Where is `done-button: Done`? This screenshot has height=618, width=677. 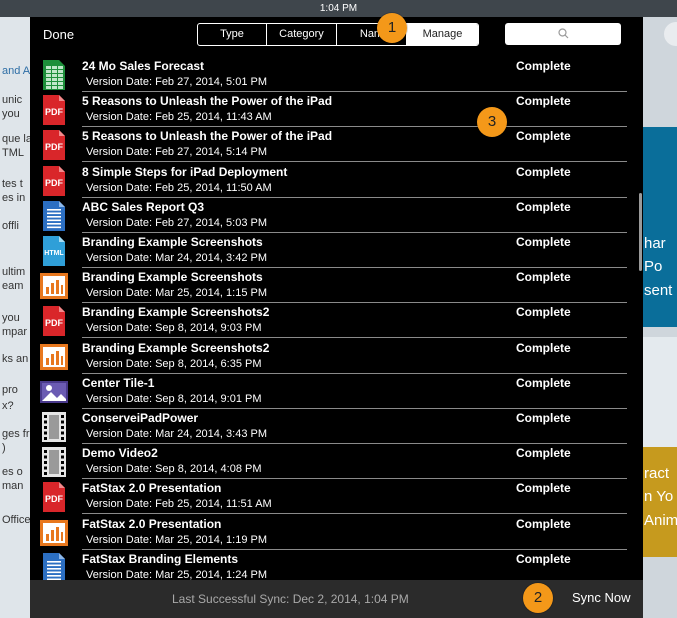
done-button: Done is located at coordinates (58, 34).